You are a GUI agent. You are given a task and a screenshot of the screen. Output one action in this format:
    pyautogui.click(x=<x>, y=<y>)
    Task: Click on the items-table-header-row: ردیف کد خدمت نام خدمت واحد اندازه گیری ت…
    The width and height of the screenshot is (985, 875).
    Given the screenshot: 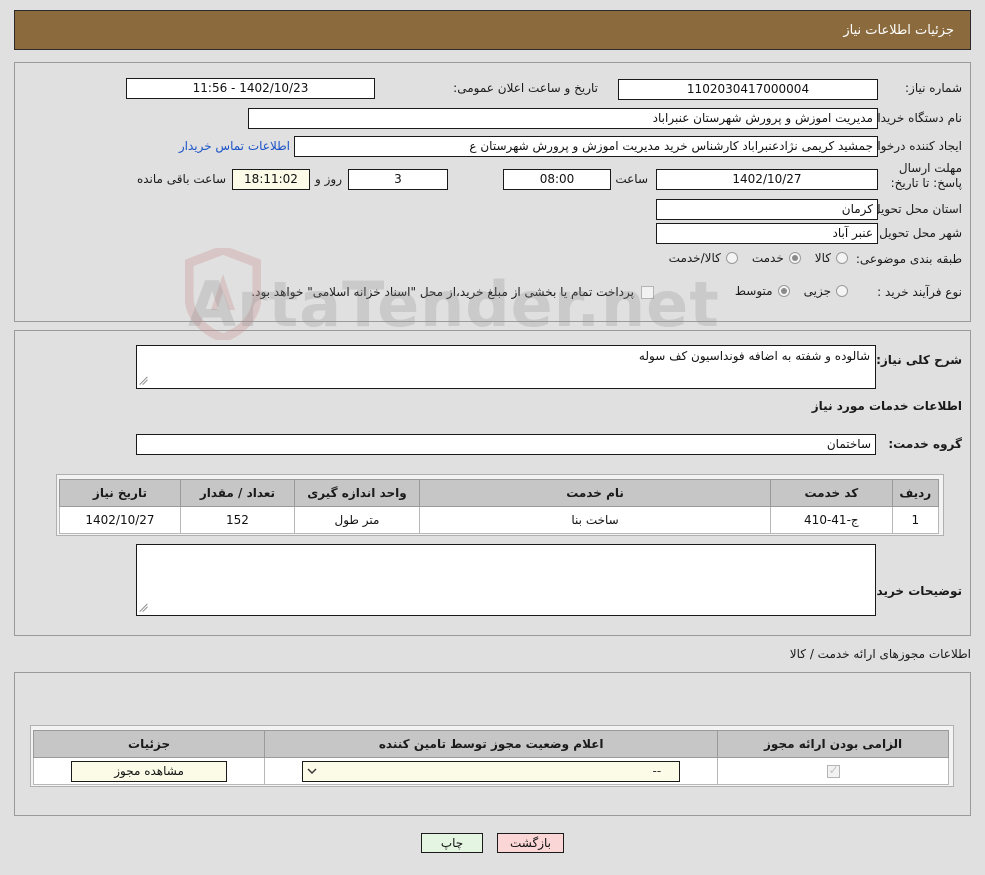 What is the action you would take?
    pyautogui.click(x=499, y=493)
    